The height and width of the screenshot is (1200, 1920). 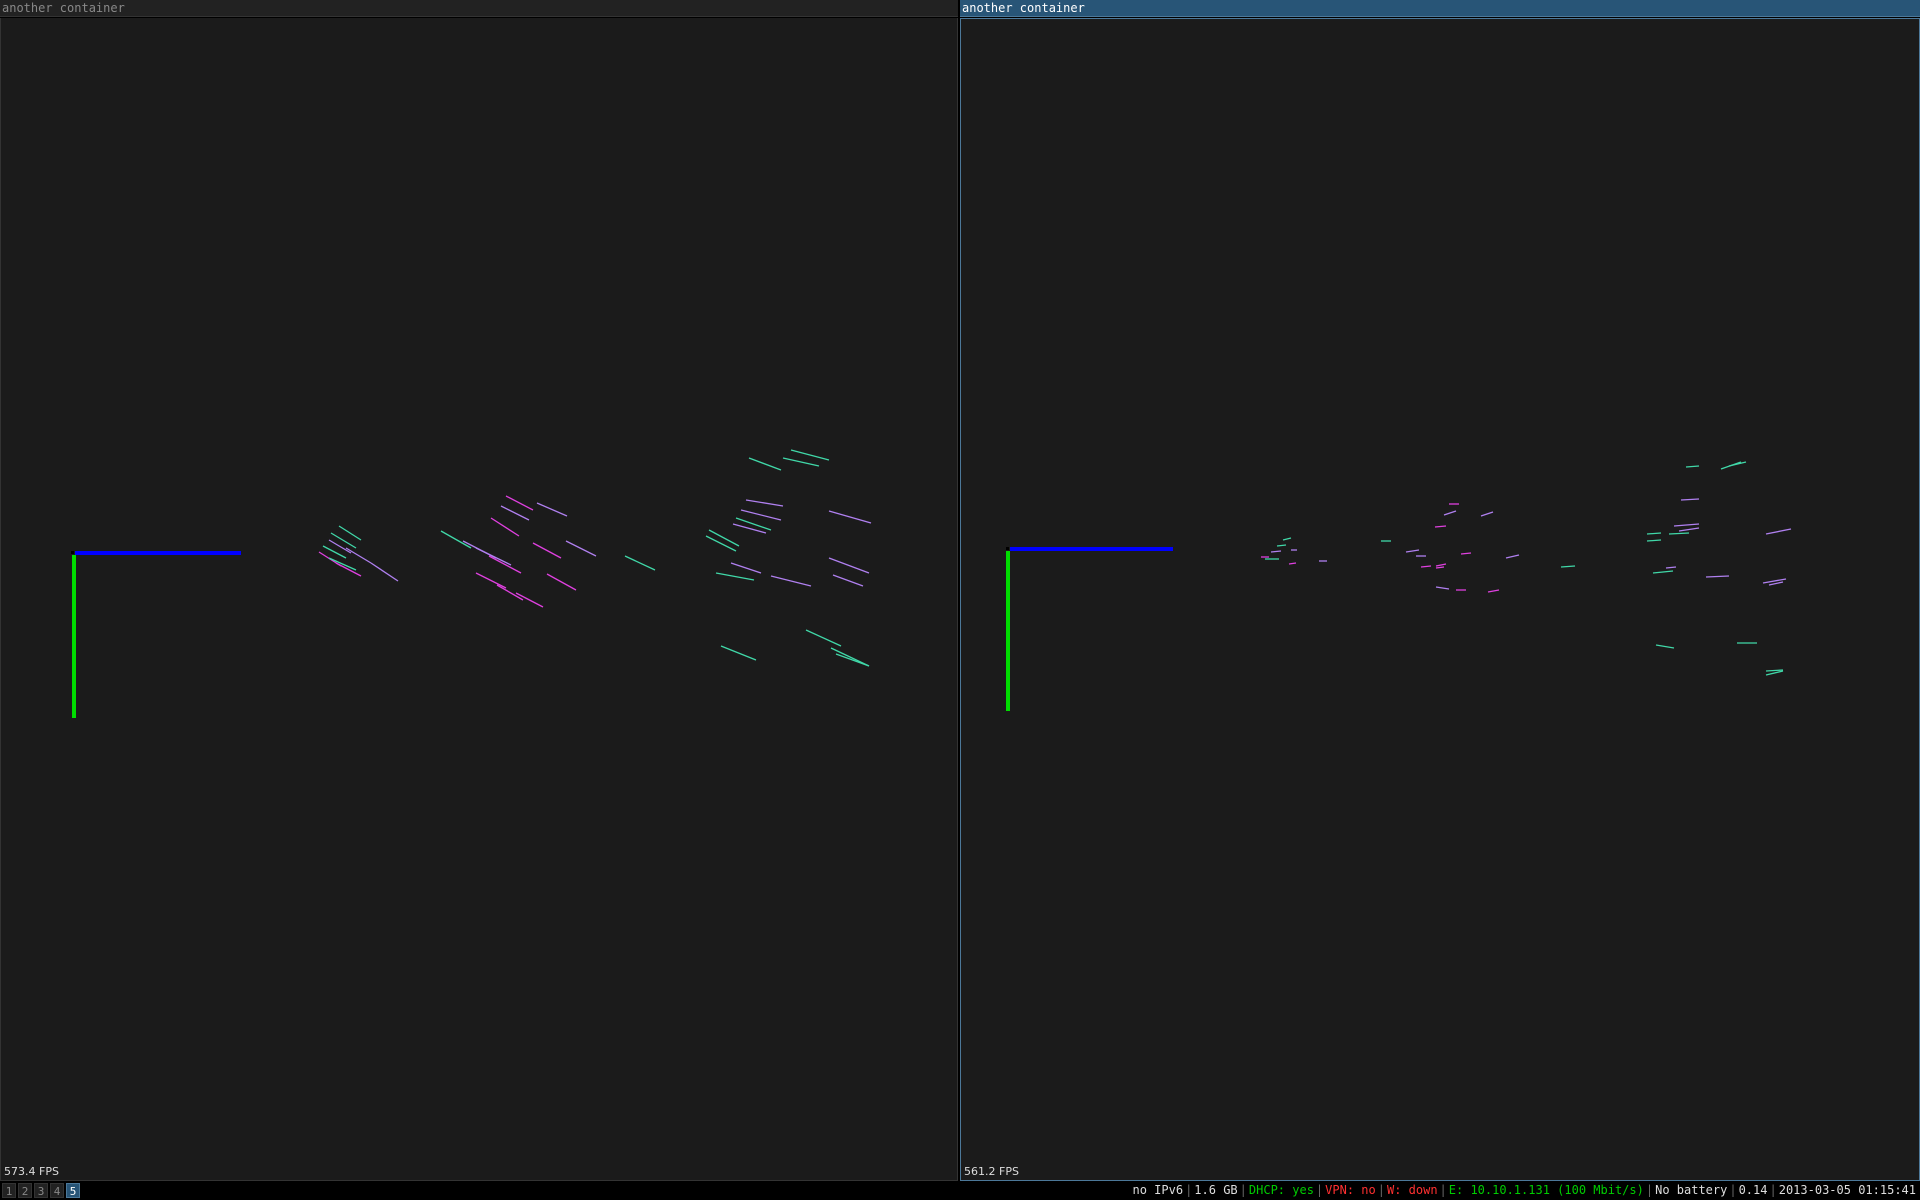 What do you see at coordinates (1440, 8) in the screenshot?
I see `right-window-title: another container` at bounding box center [1440, 8].